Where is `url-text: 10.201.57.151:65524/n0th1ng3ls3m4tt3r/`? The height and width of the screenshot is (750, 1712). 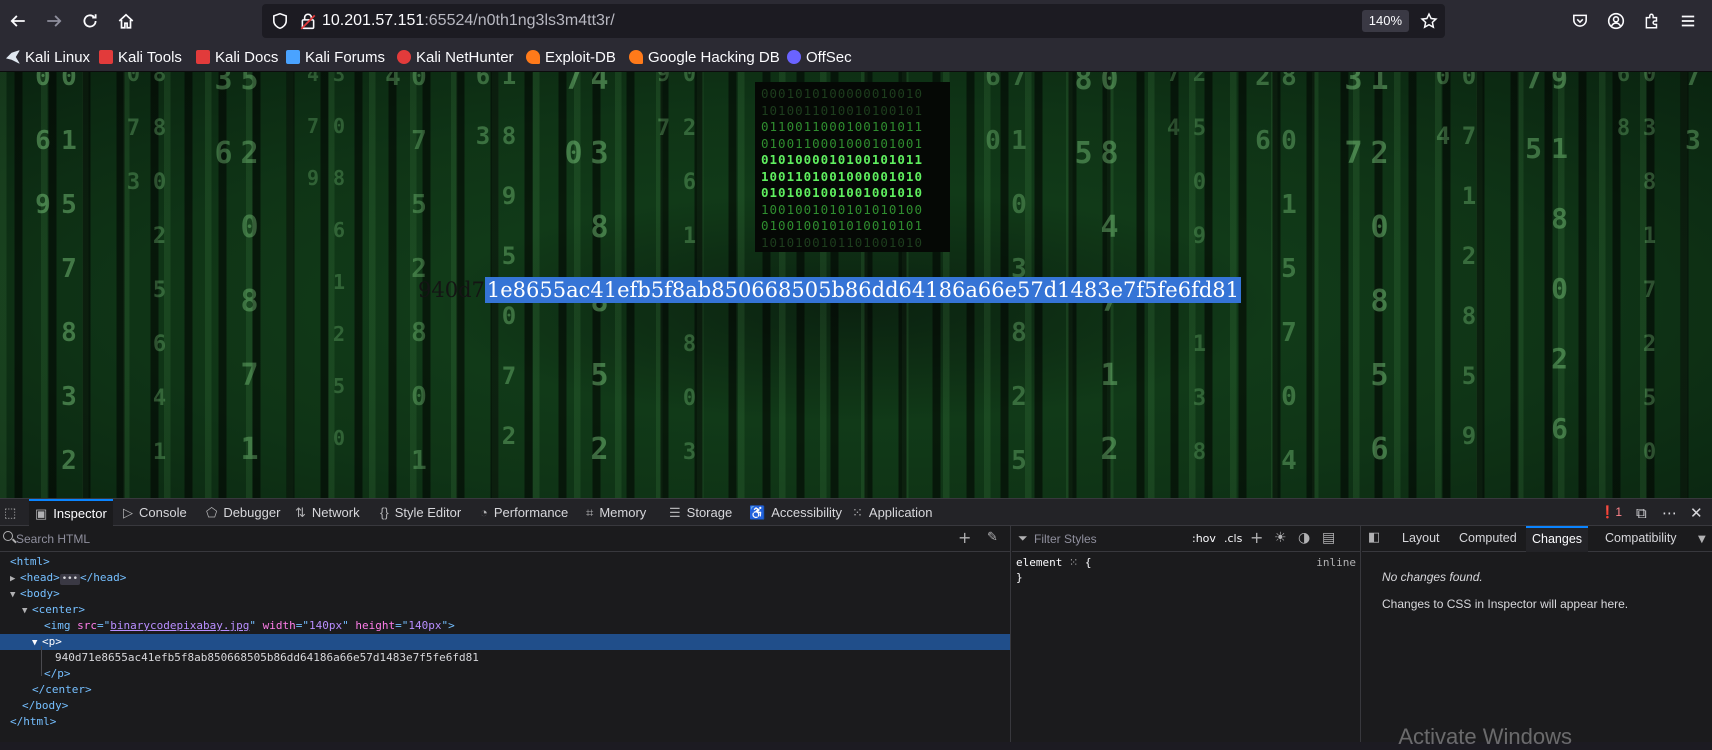 url-text: 10.201.57.151:65524/n0th1ng3ls3m4tt3r/ is located at coordinates (468, 21).